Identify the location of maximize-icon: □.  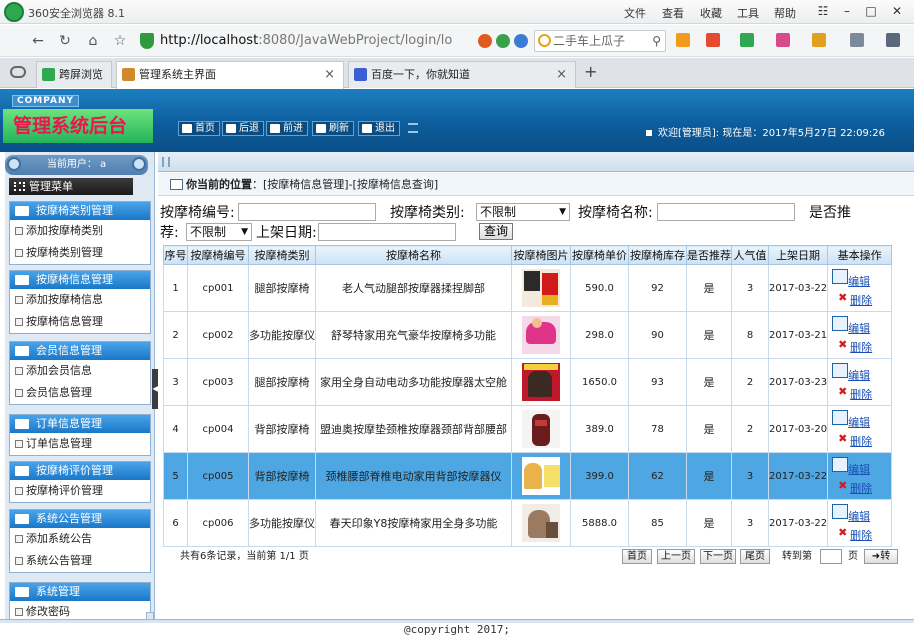
(871, 11).